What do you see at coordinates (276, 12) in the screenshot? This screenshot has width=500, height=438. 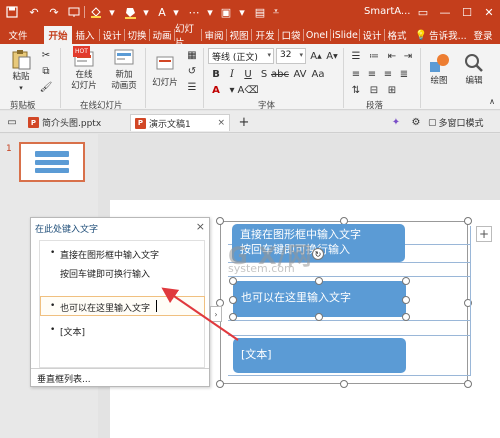 I see `customize-toolbar-icon: ⩡` at bounding box center [276, 12].